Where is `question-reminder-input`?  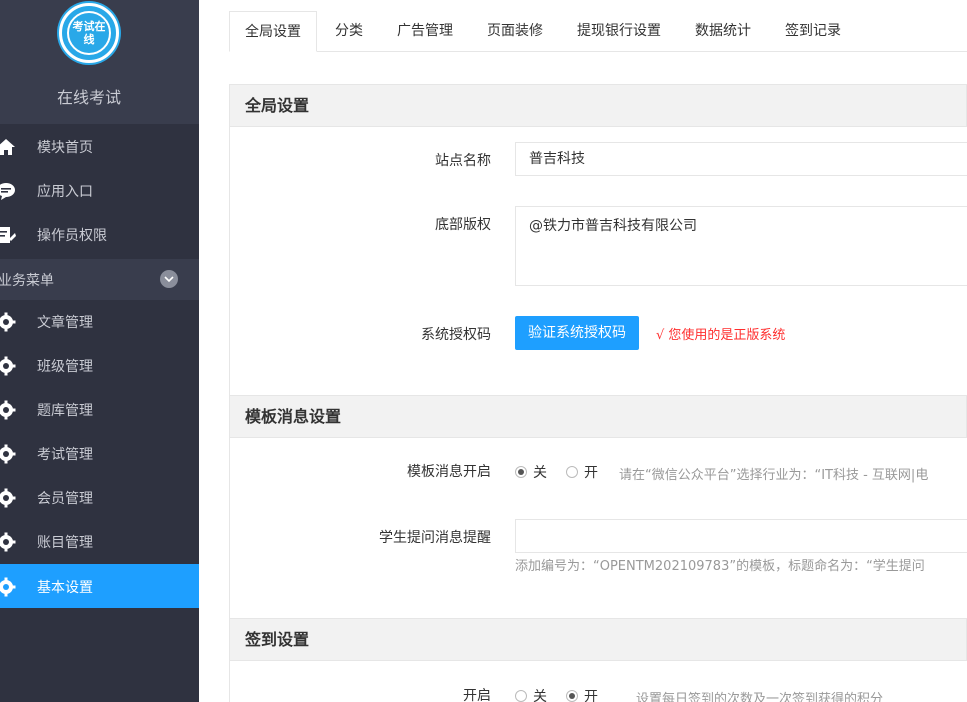 question-reminder-input is located at coordinates (741, 536).